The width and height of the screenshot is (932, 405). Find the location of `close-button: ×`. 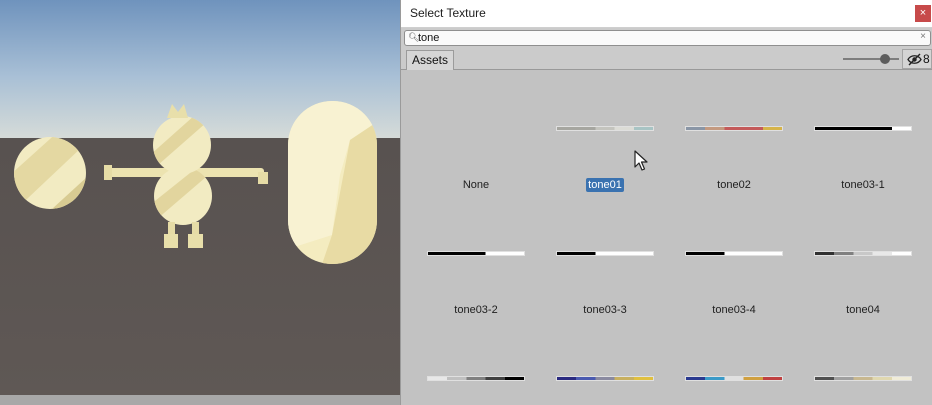

close-button: × is located at coordinates (923, 13).